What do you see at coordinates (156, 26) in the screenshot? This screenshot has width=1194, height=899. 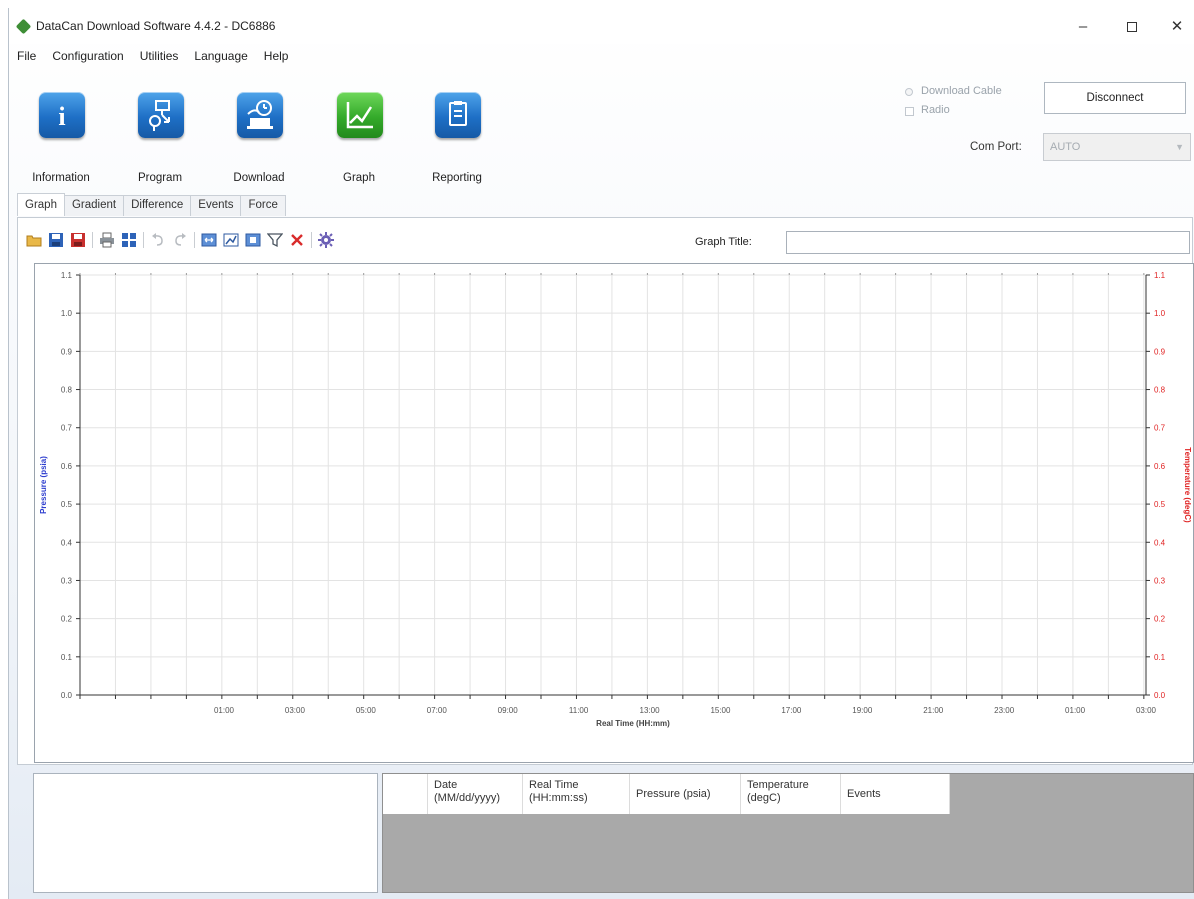 I see `window-title: DataCan Download Software 4.4.2 - DC6886` at bounding box center [156, 26].